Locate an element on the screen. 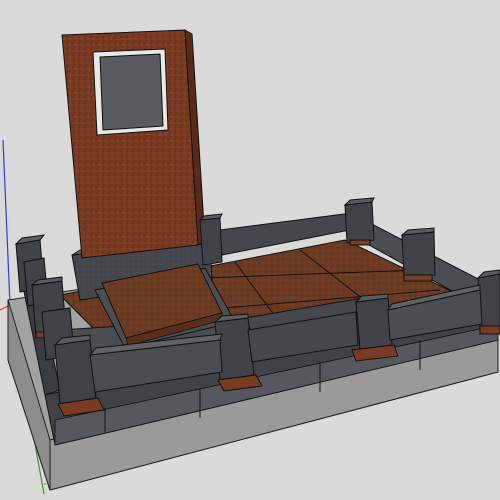 Image resolution: width=500 pixels, height=500 pixels. blue-axis is located at coordinates (6, 222).